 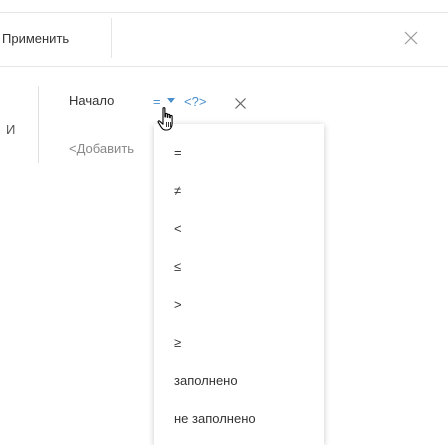 I want to click on operator-option-not-filled: не заполнено, so click(x=215, y=418).